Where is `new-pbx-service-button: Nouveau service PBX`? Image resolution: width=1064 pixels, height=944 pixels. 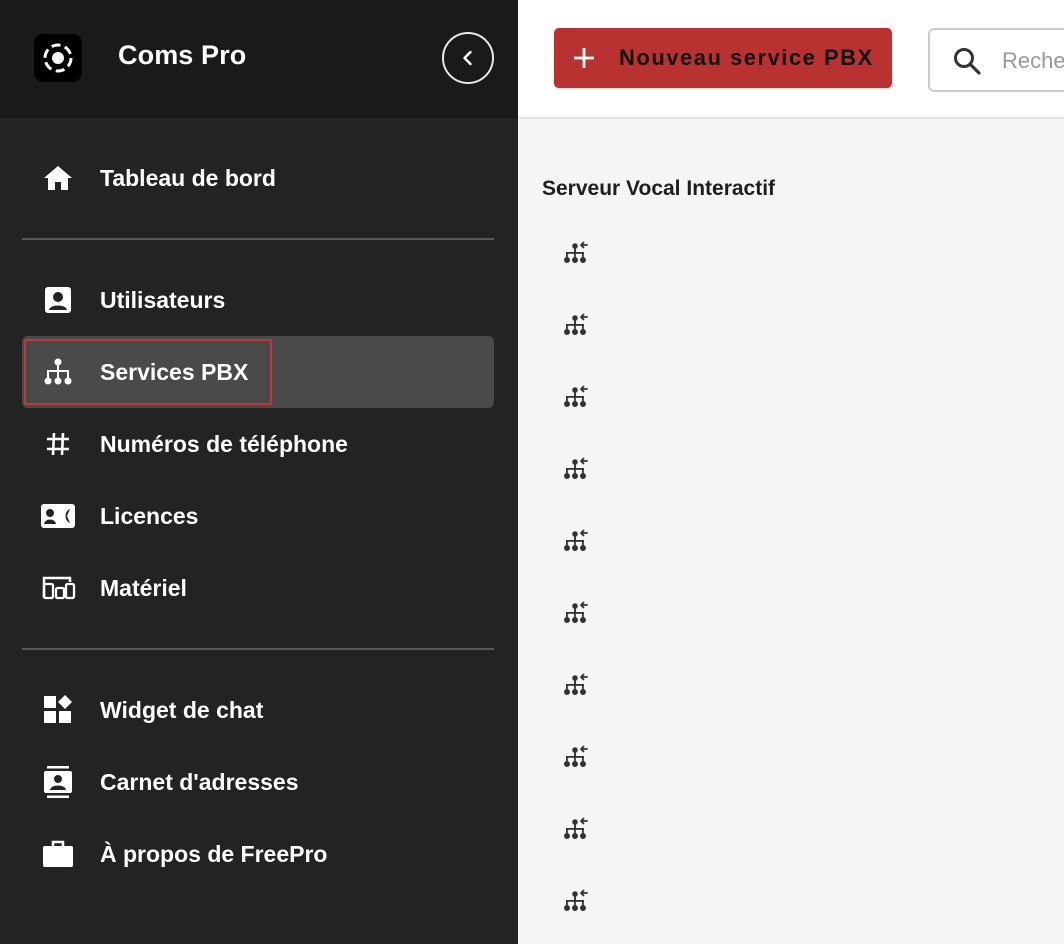
new-pbx-service-button: Nouveau service PBX is located at coordinates (723, 58).